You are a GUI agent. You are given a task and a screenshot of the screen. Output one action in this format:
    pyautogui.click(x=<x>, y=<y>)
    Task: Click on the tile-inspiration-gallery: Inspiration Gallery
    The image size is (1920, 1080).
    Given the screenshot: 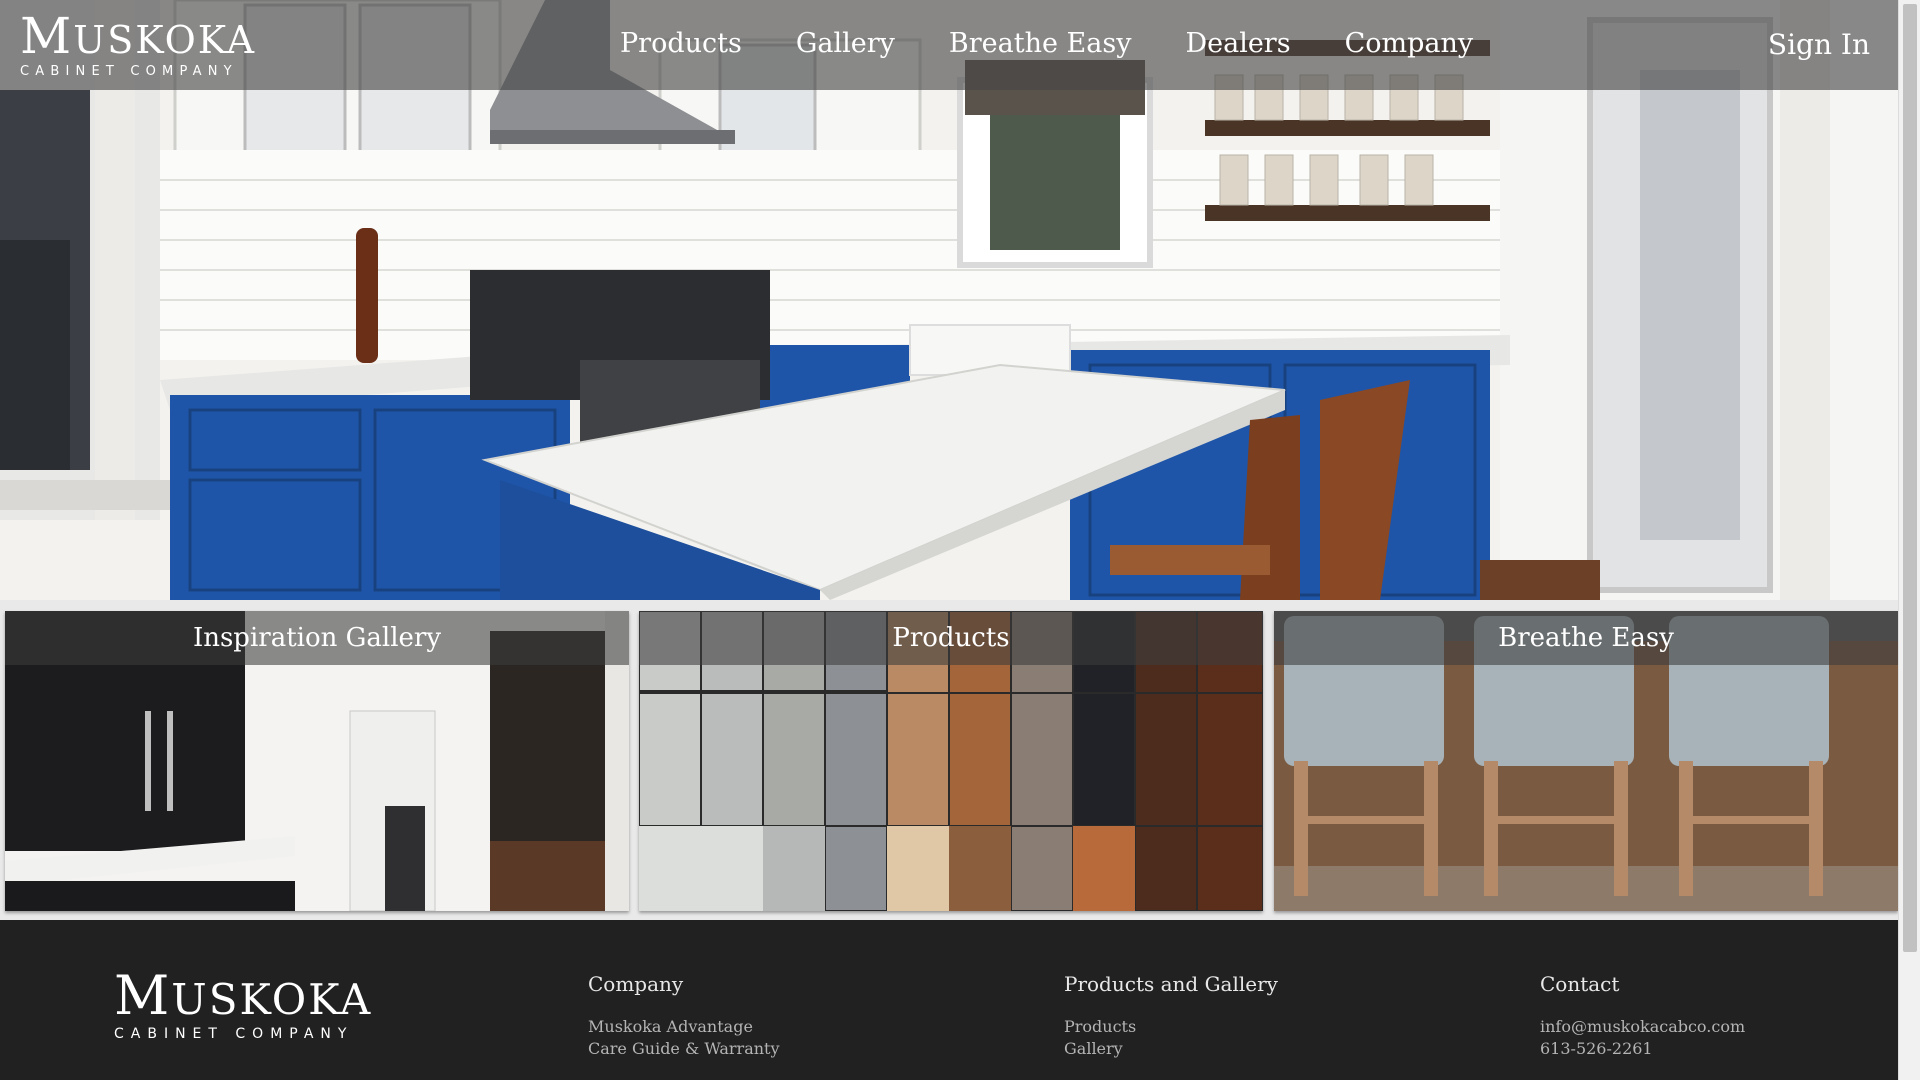 What is the action you would take?
    pyautogui.click(x=317, y=761)
    